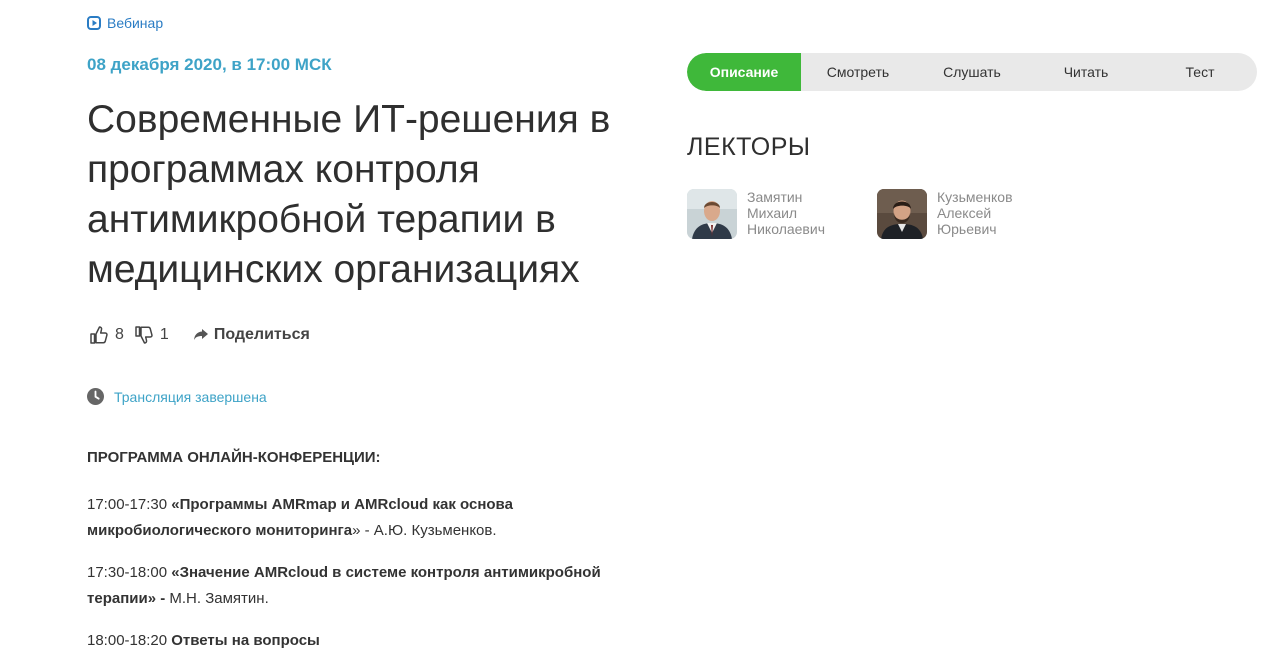 Image resolution: width=1284 pixels, height=670 pixels. I want to click on play-icon, so click(94, 23).